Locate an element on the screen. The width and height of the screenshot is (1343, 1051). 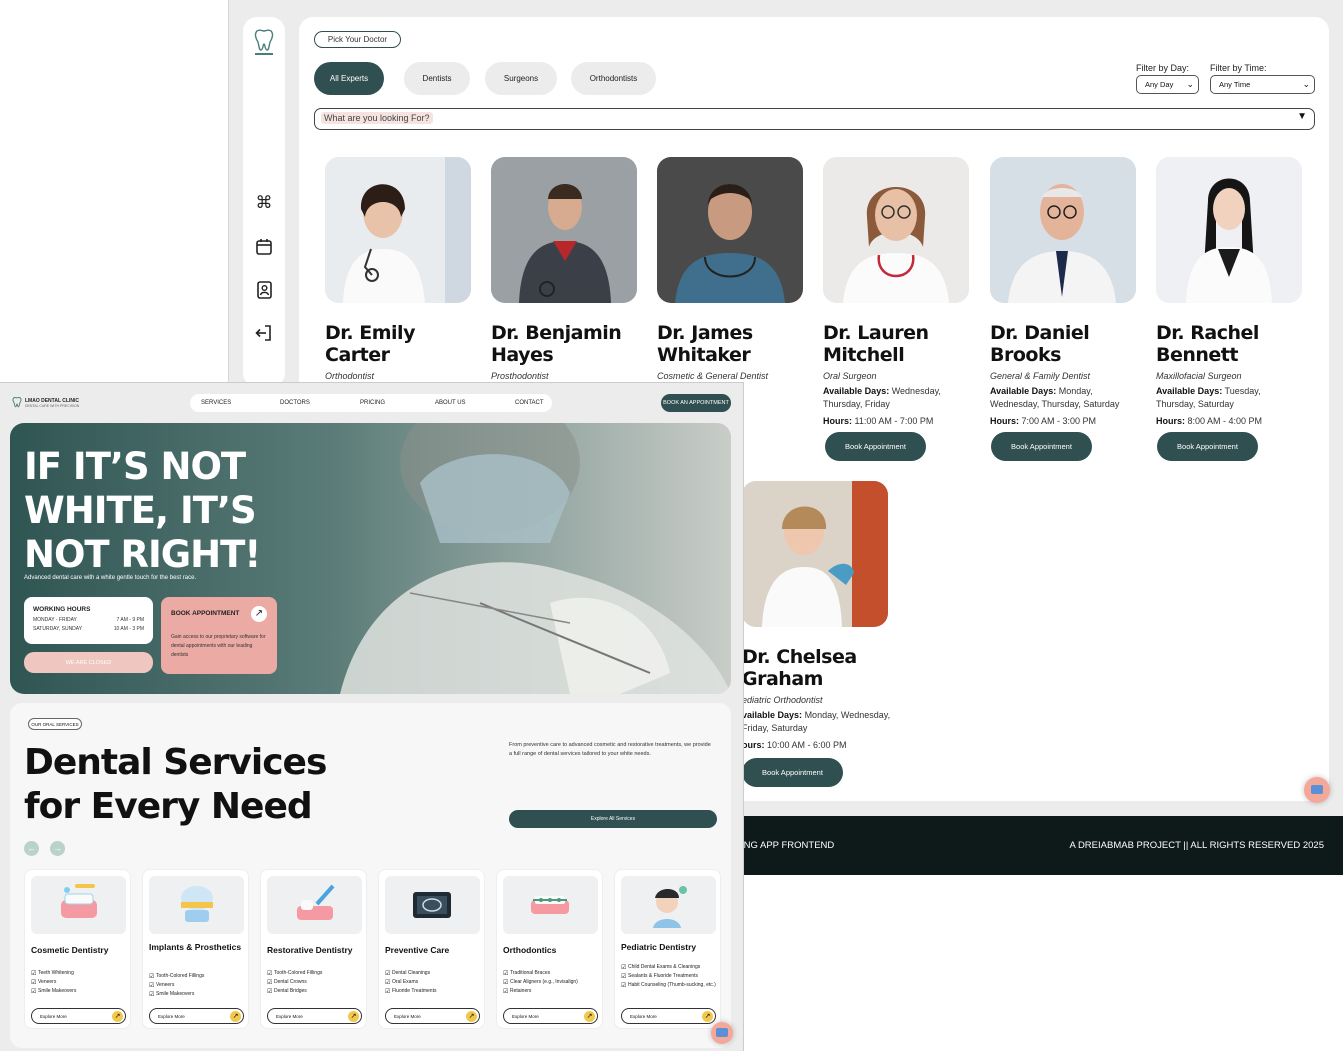
calendar-icon is located at coordinates (264, 247).